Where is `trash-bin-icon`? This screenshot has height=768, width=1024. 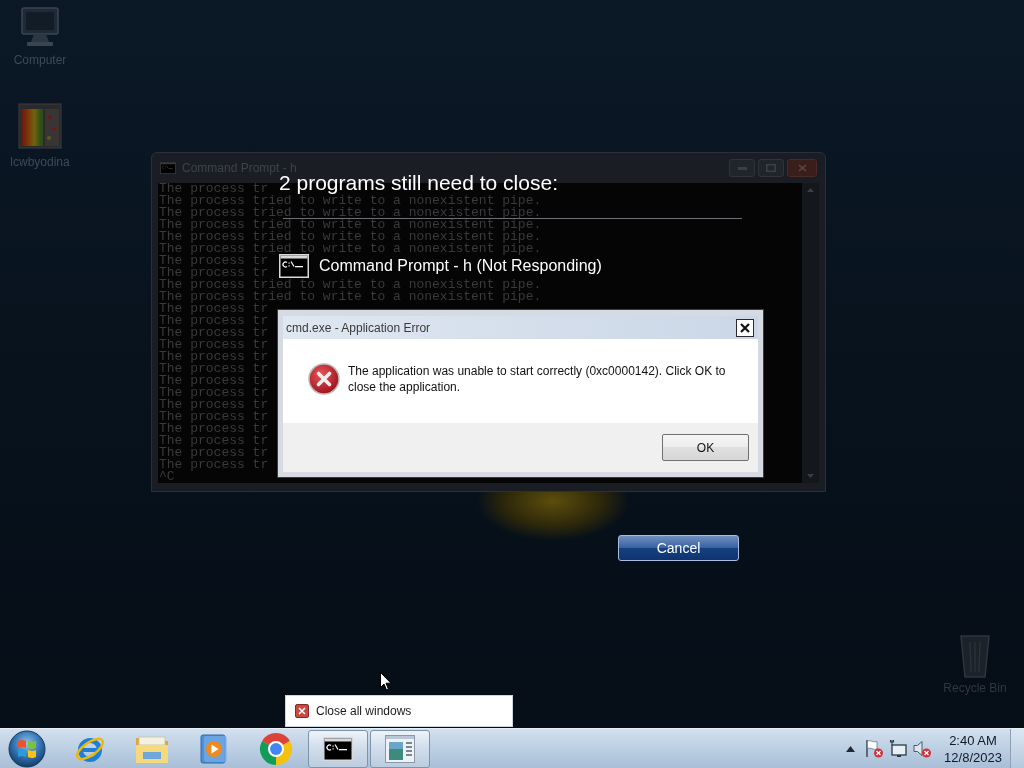
trash-bin-icon is located at coordinates (975, 655).